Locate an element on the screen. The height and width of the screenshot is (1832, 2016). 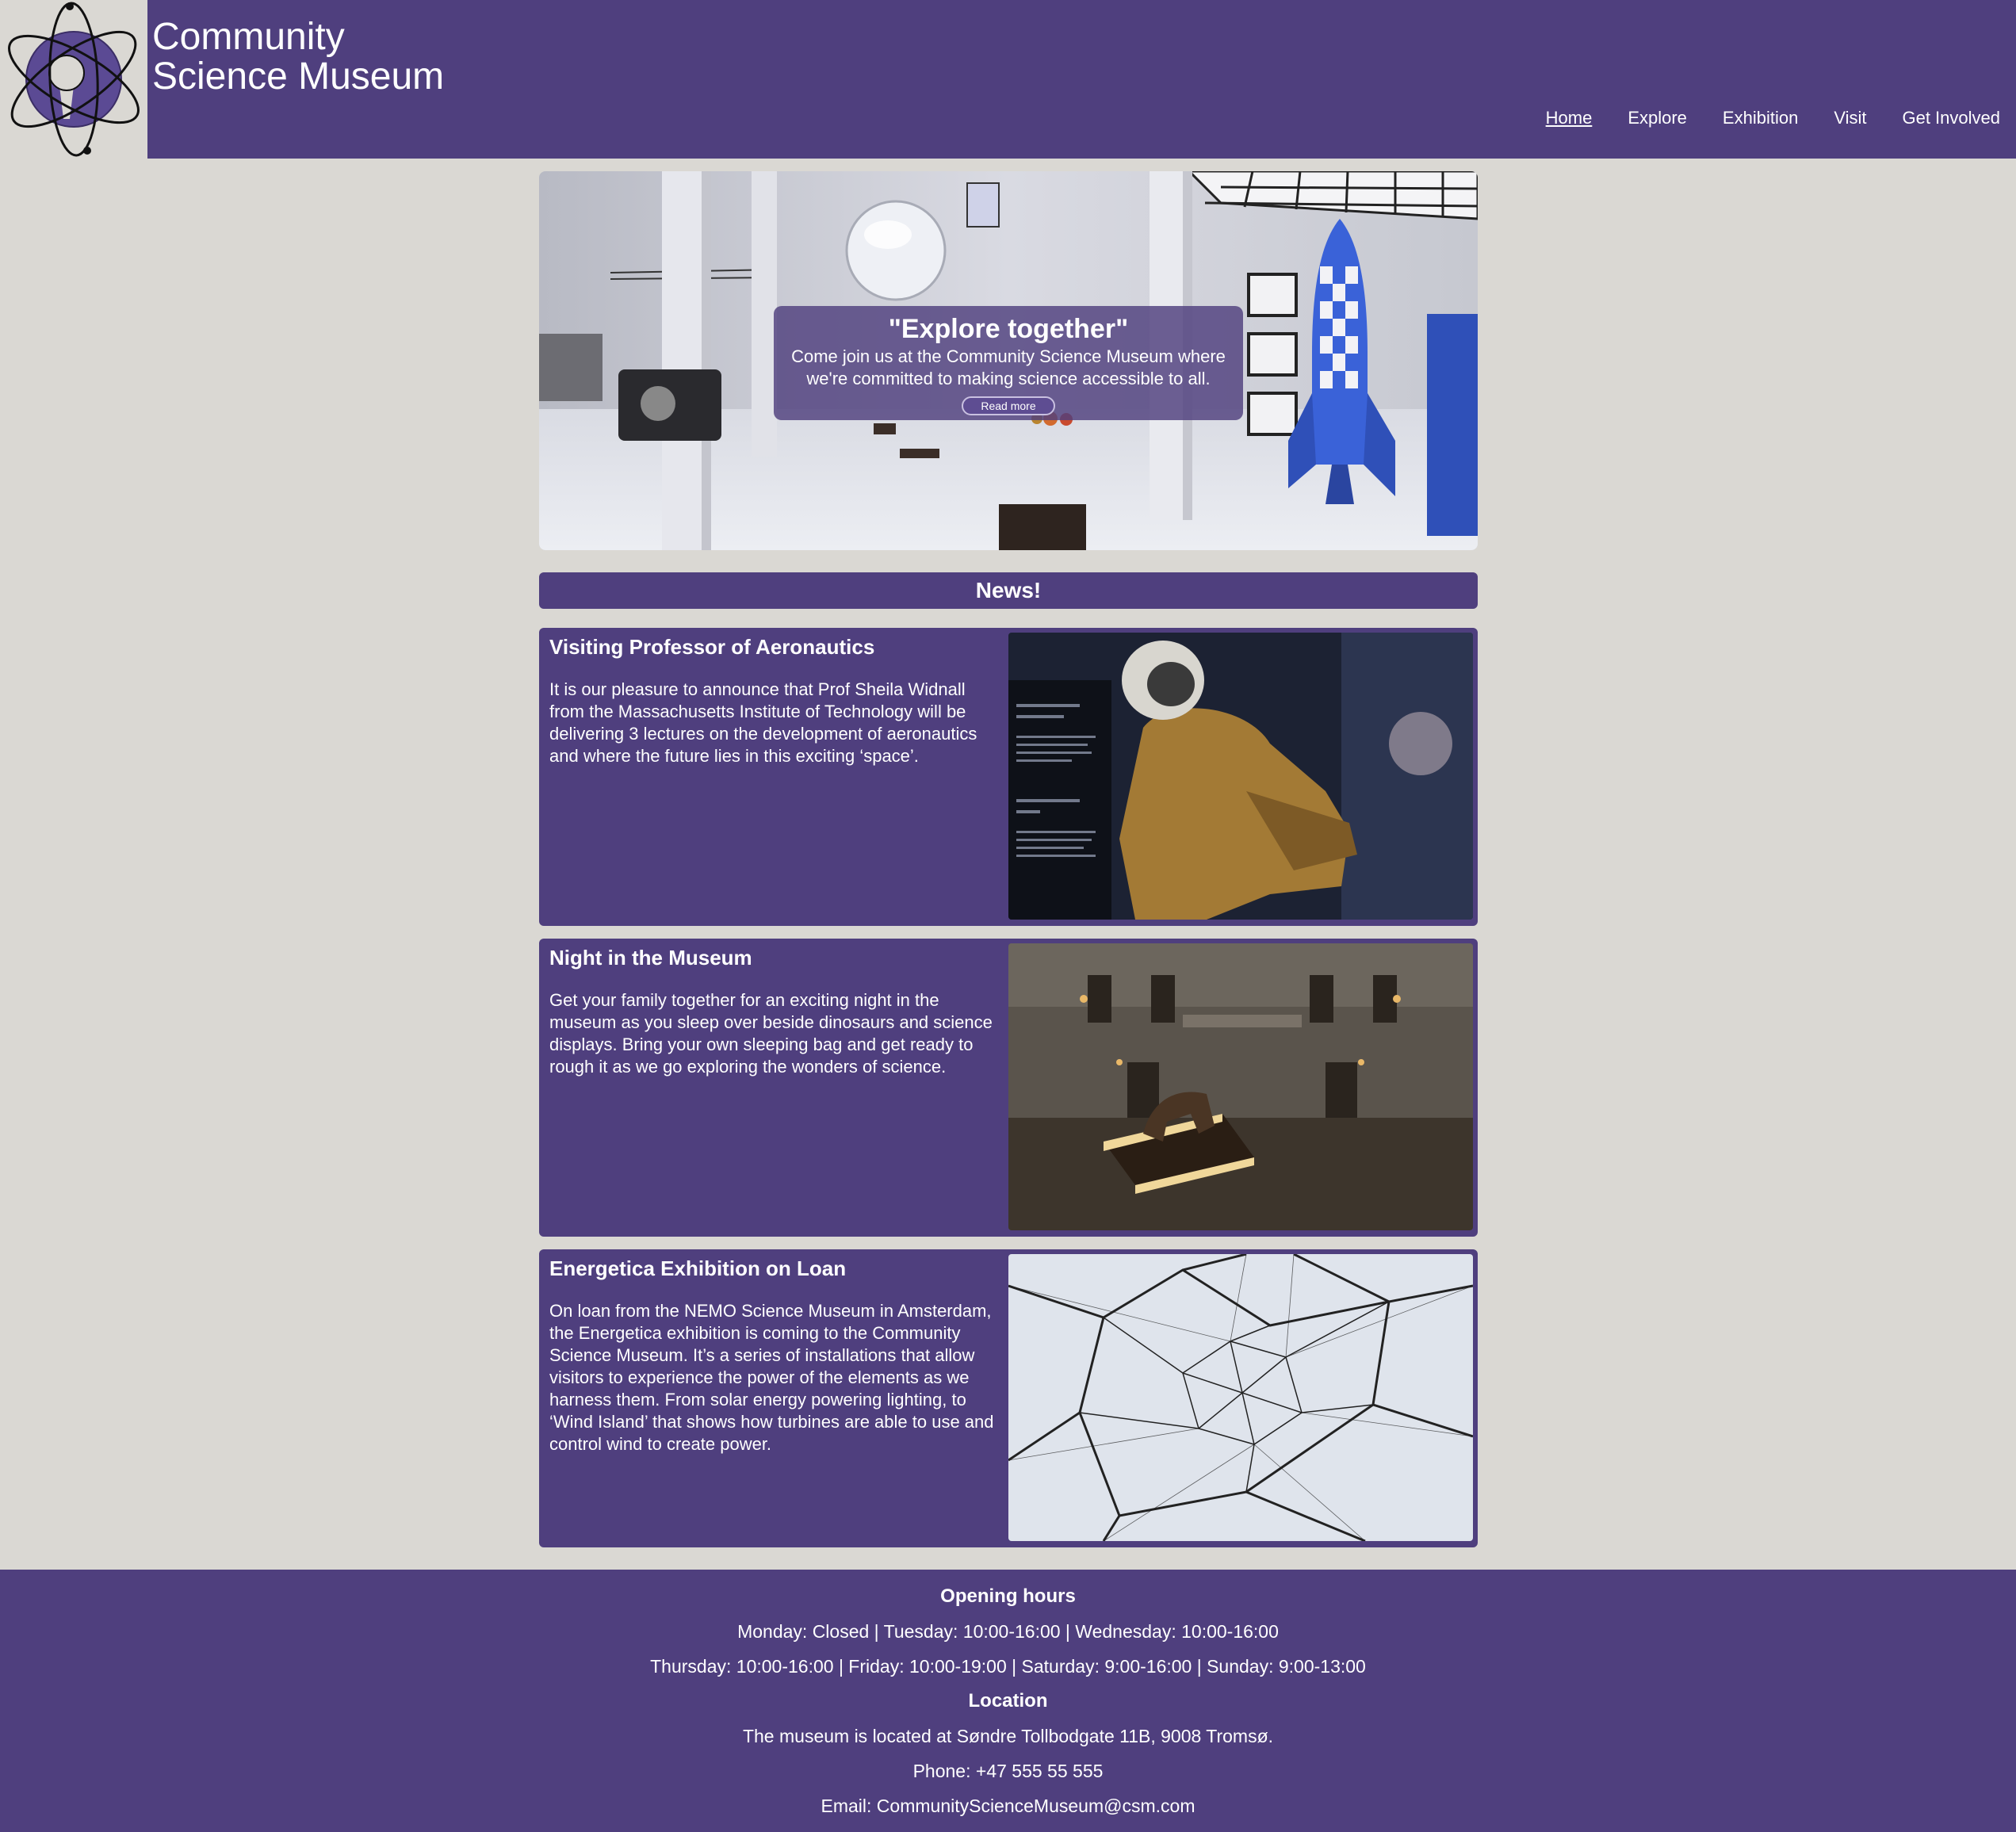
nav-item-get-involved: Get Involved is located at coordinates (1951, 118).